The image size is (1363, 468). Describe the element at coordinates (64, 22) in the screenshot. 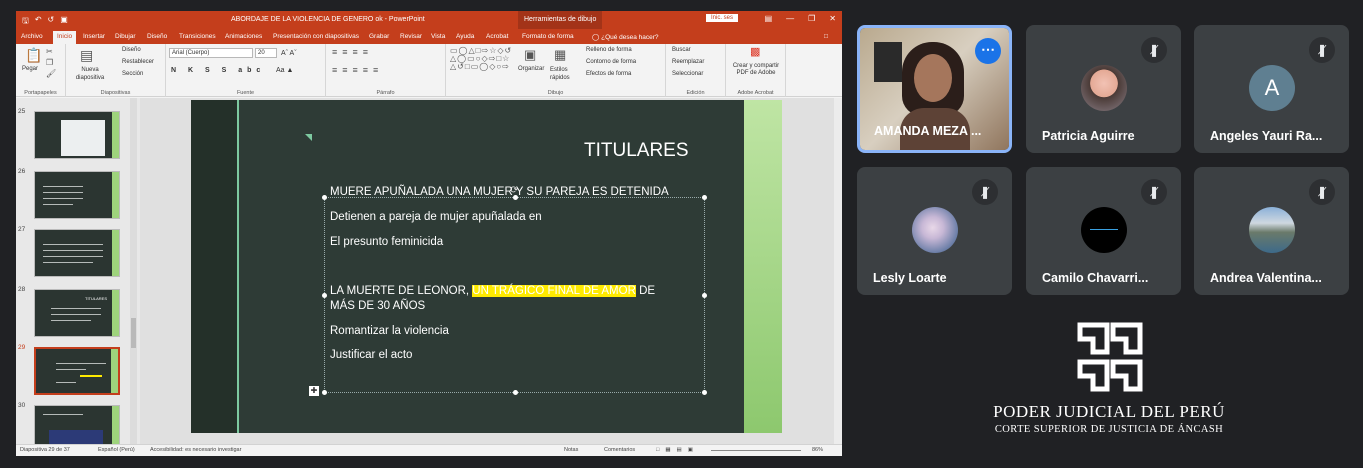

I see `present-icon: ▣` at that location.